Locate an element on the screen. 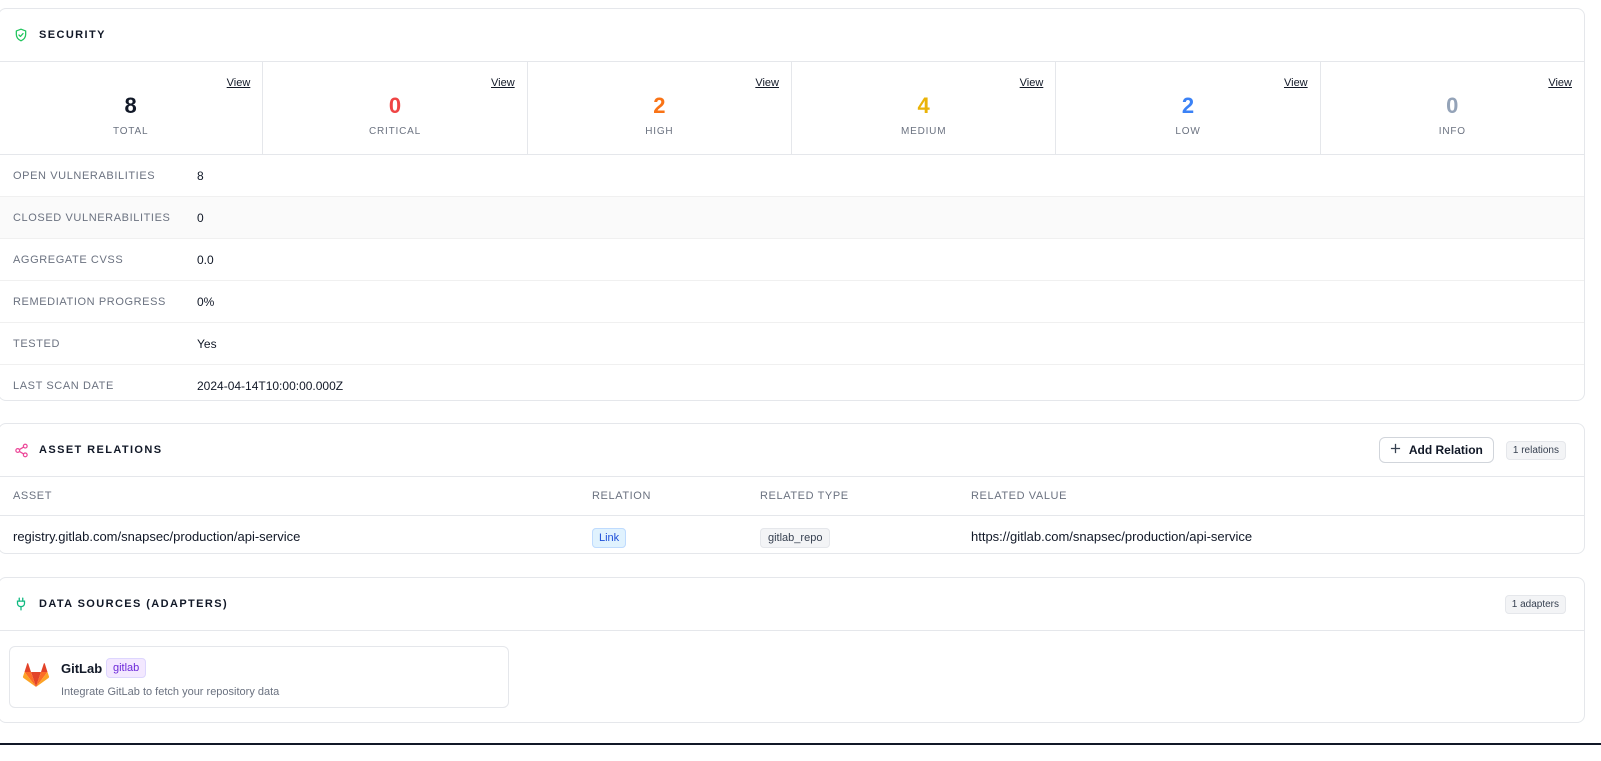  stat-total: View 8 TOTAL is located at coordinates (132, 108).